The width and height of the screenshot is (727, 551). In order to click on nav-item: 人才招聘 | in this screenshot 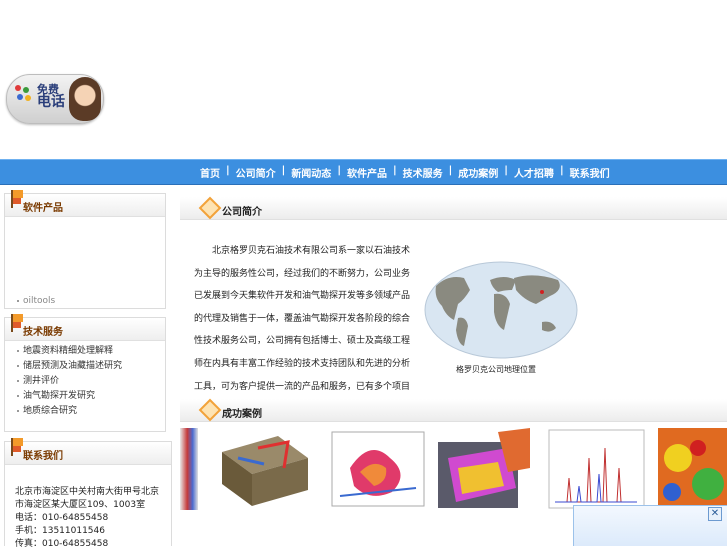, I will do `click(542, 172)`.